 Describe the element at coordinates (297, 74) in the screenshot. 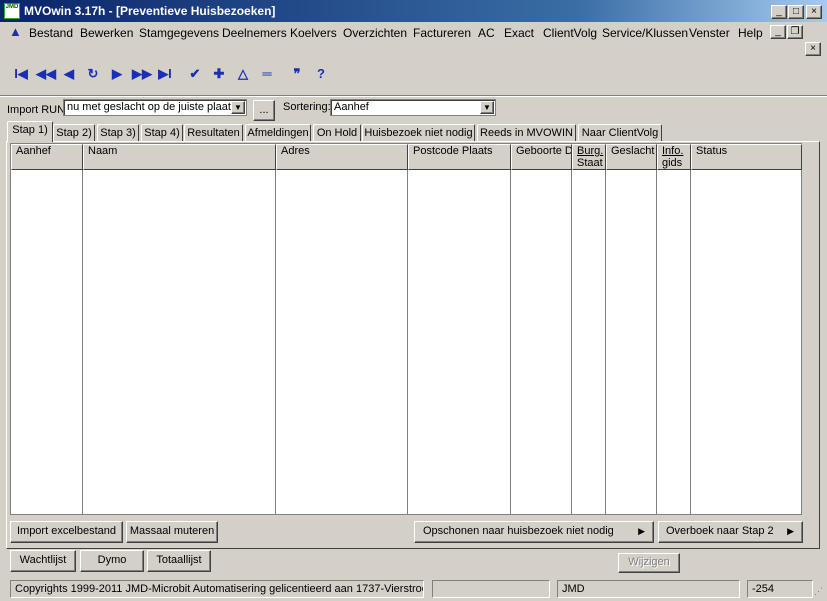

I see `quote-icon: ❞` at that location.